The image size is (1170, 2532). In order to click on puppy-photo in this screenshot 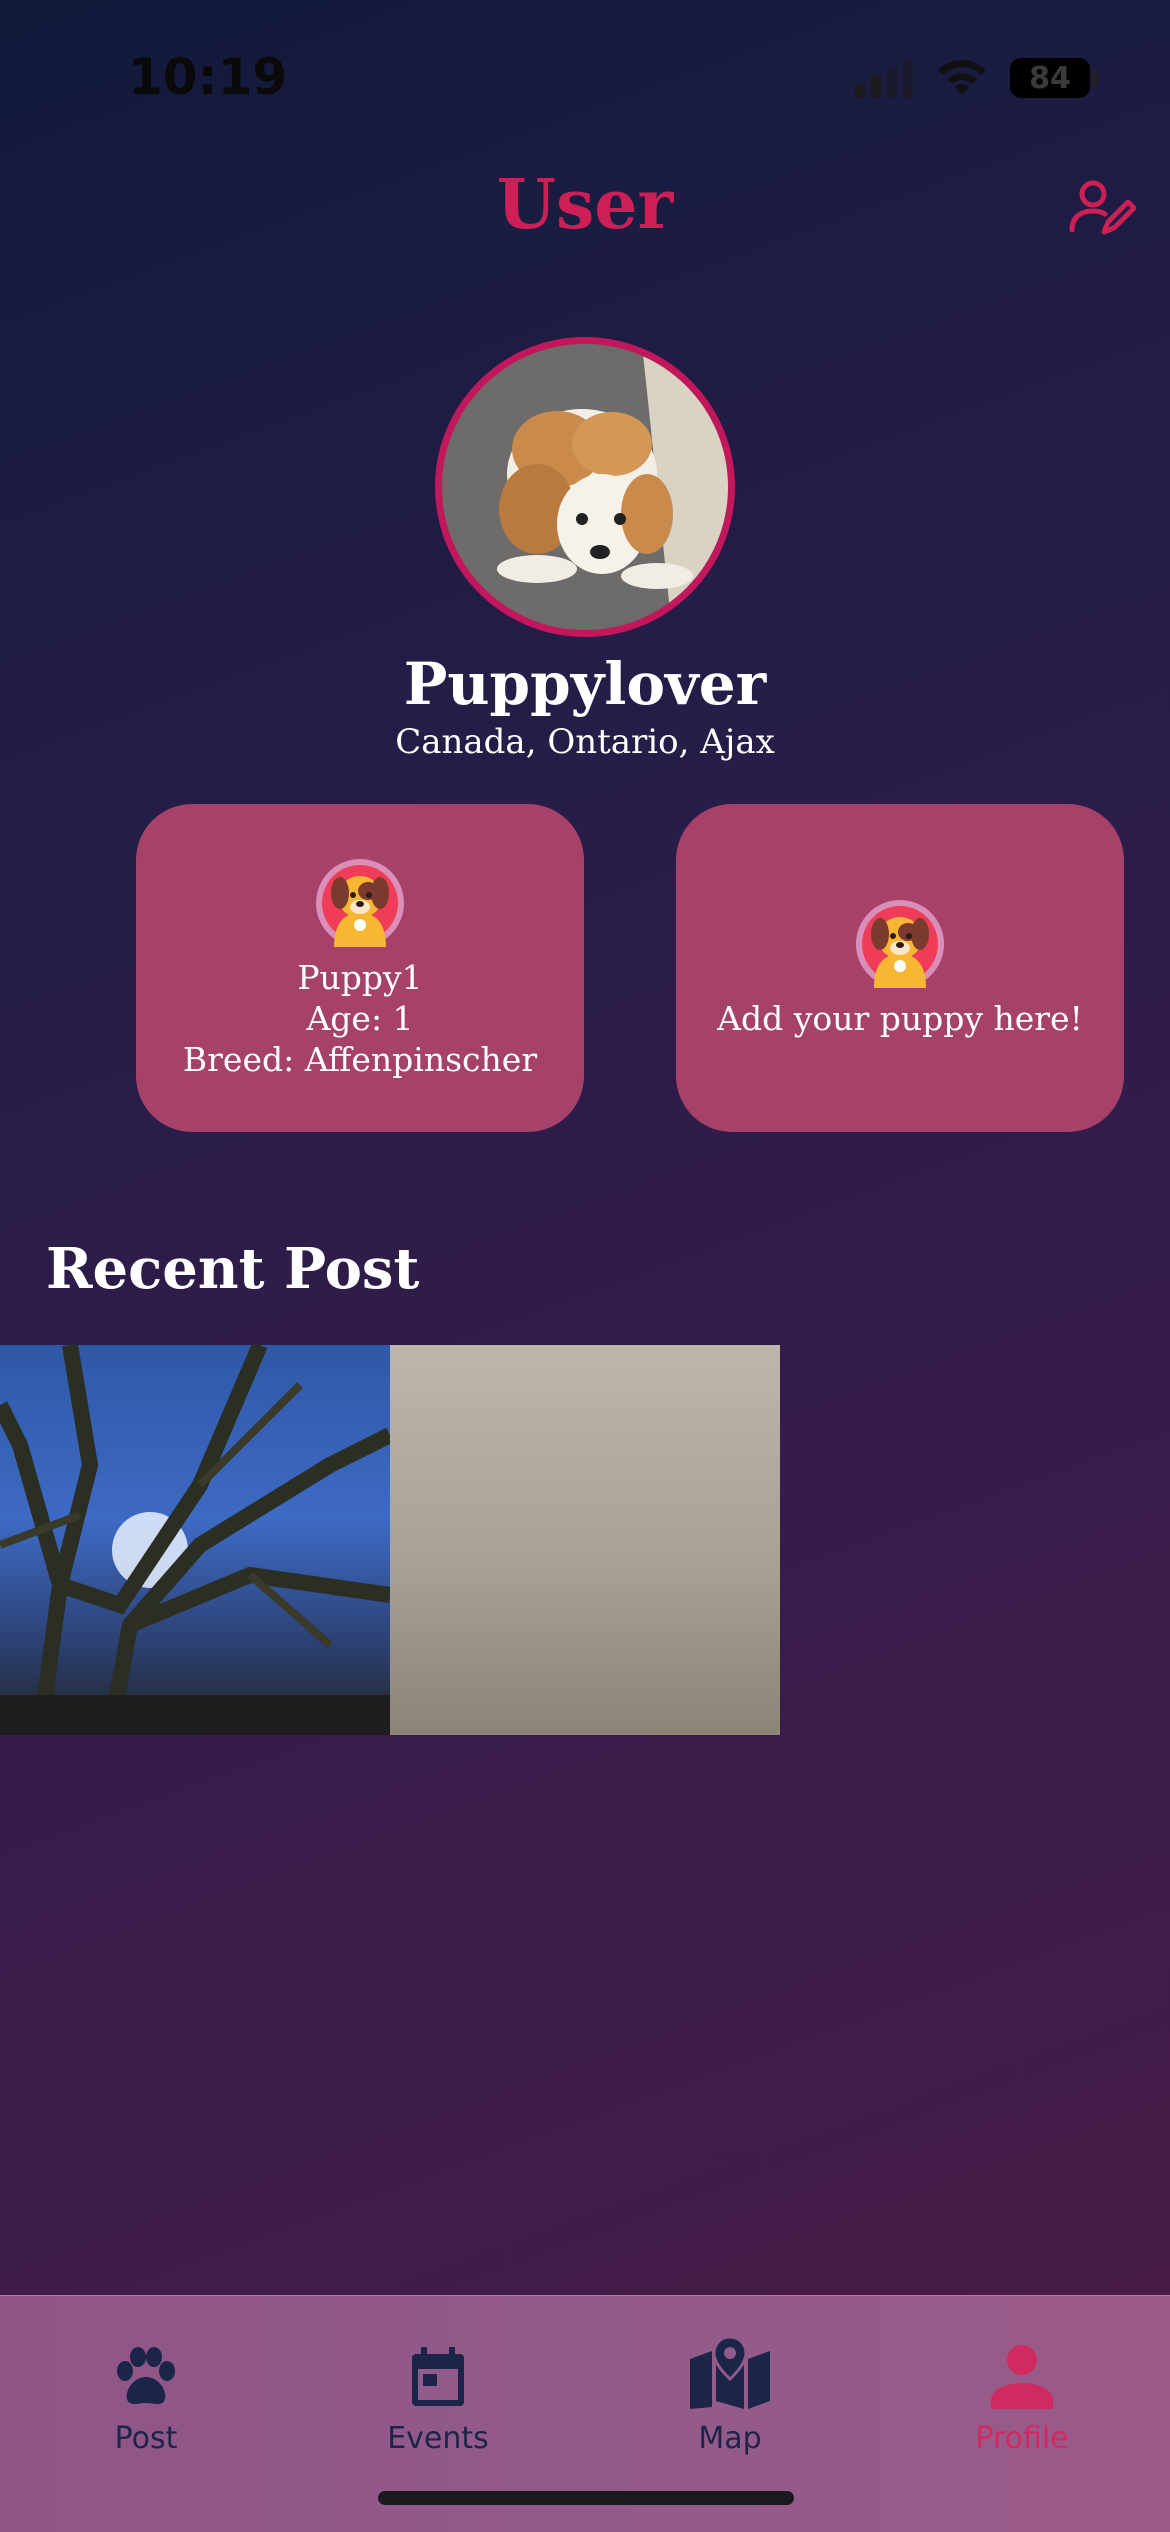, I will do `click(585, 487)`.